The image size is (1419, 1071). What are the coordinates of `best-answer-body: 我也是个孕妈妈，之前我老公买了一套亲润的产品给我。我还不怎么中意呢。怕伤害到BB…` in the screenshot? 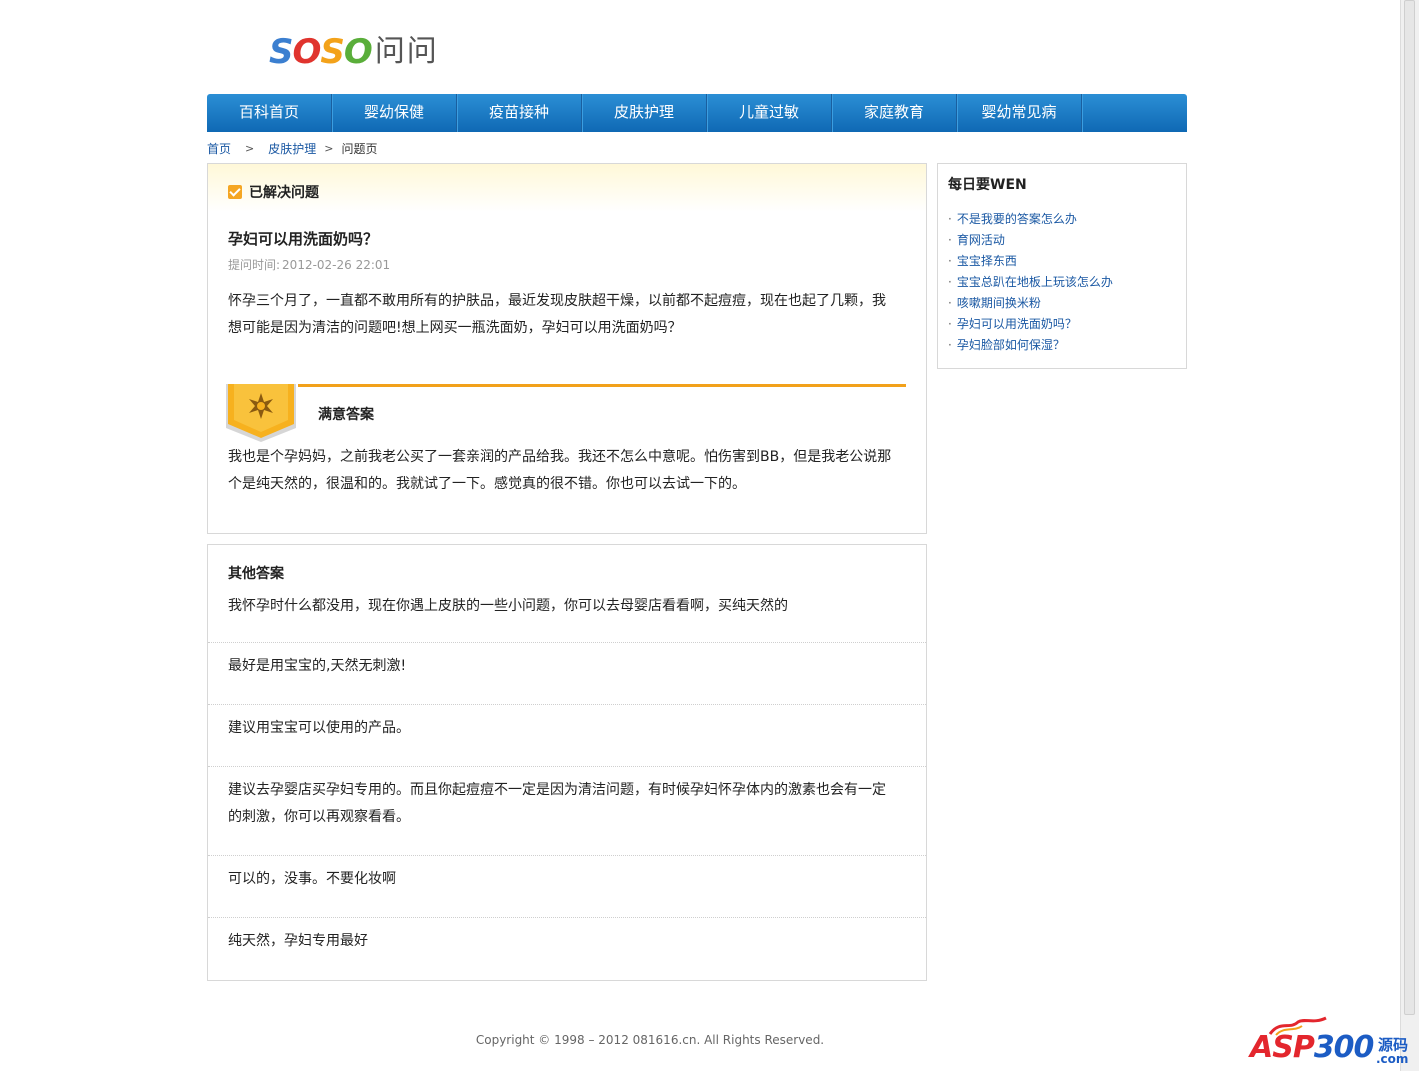 It's located at (560, 470).